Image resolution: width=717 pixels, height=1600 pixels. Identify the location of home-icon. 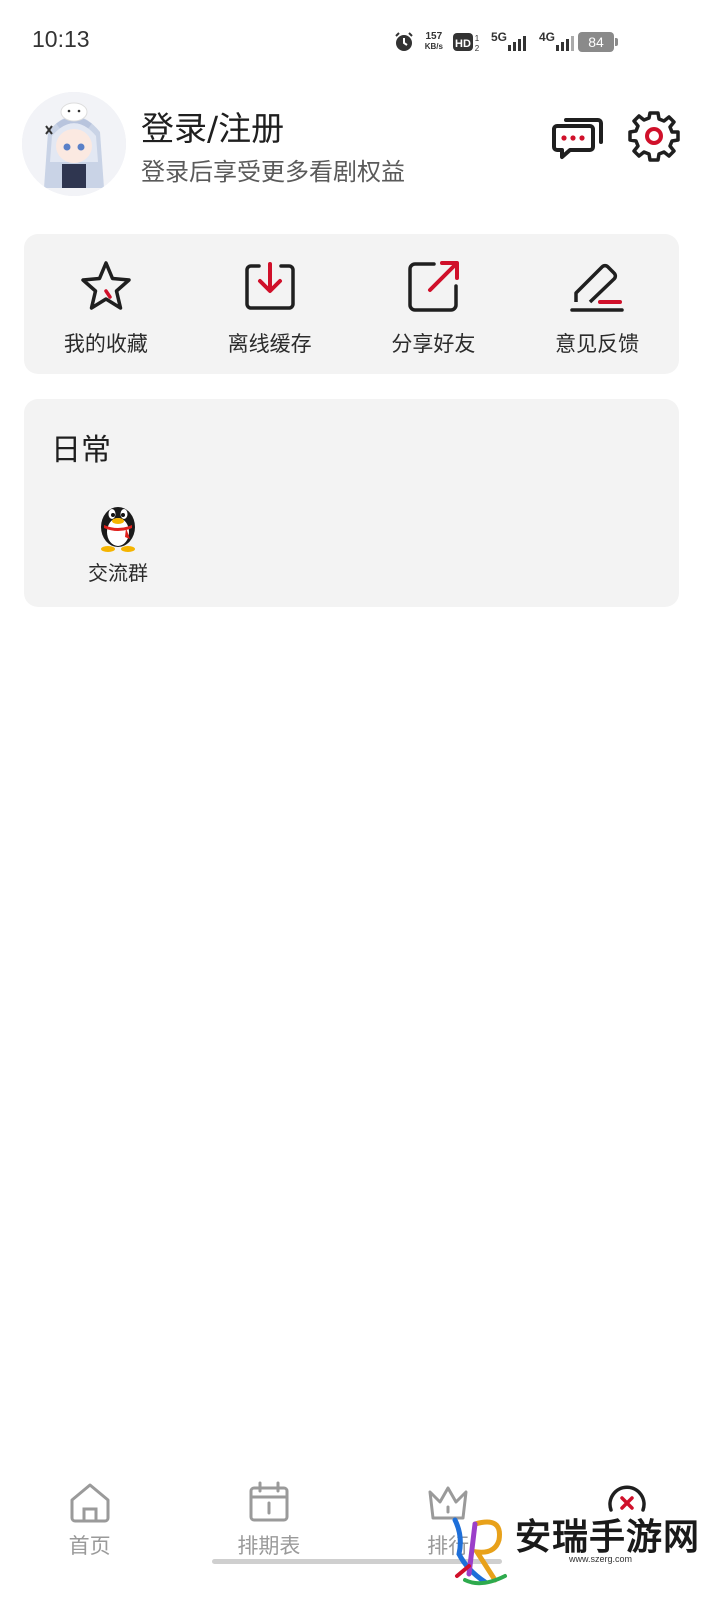
(90, 1503).